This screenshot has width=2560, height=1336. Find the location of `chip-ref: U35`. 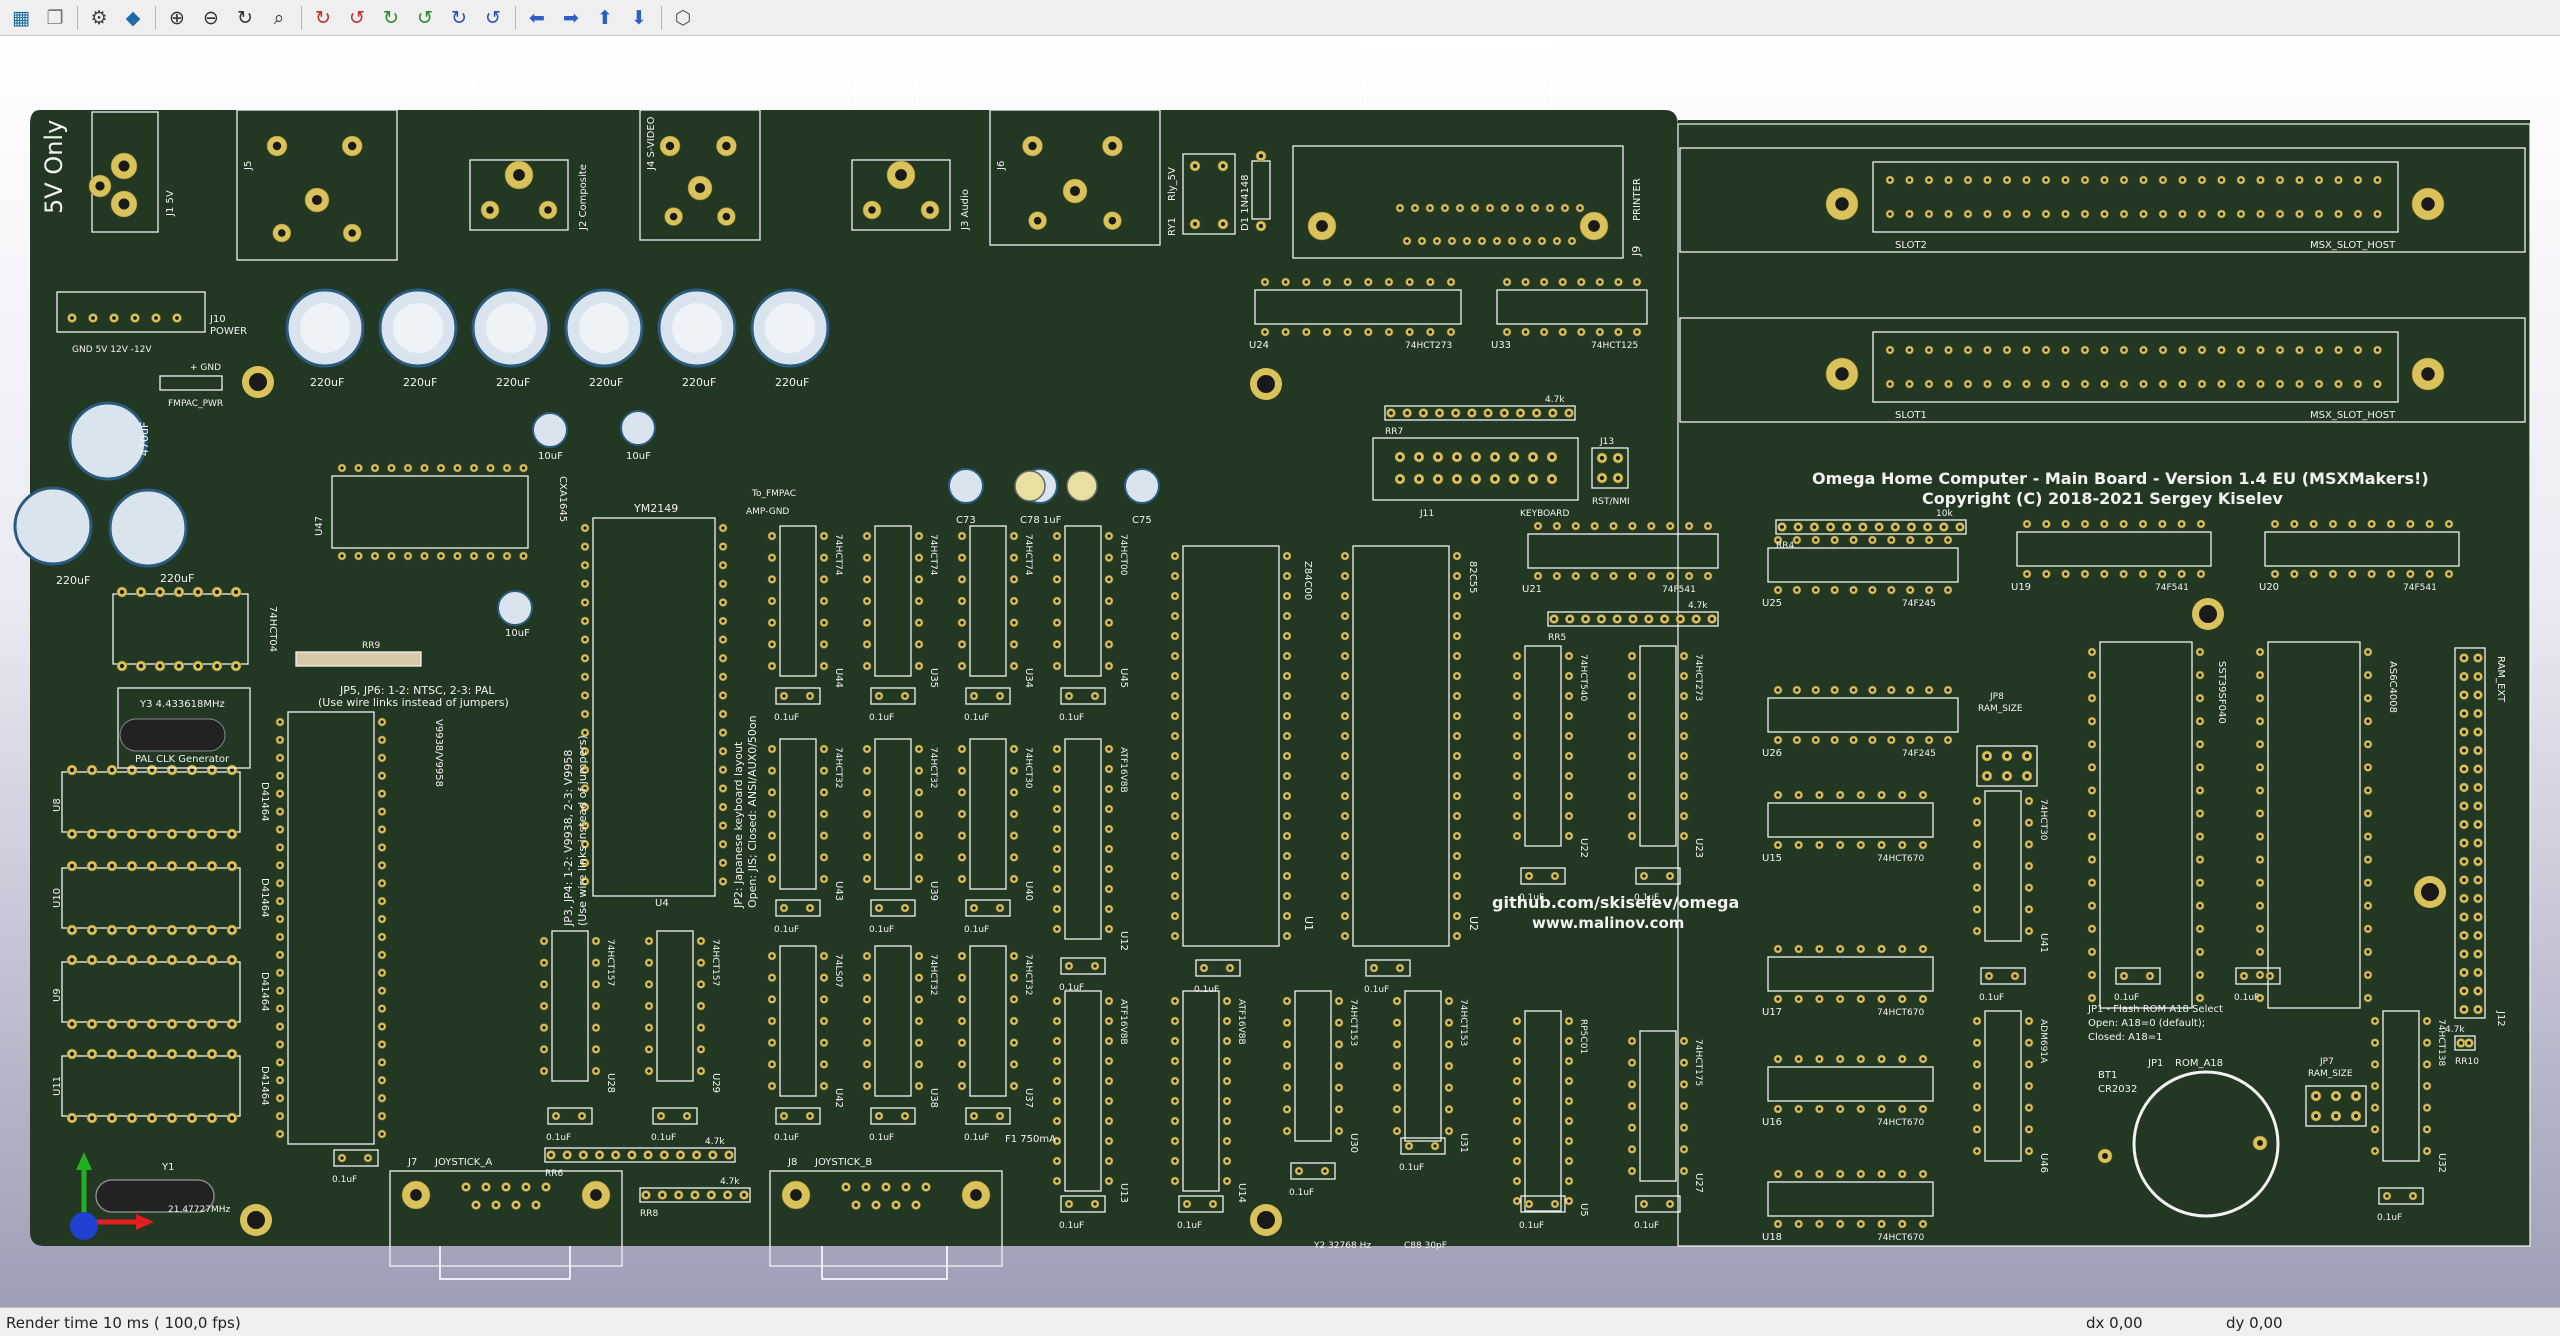

chip-ref: U35 is located at coordinates (933, 678).